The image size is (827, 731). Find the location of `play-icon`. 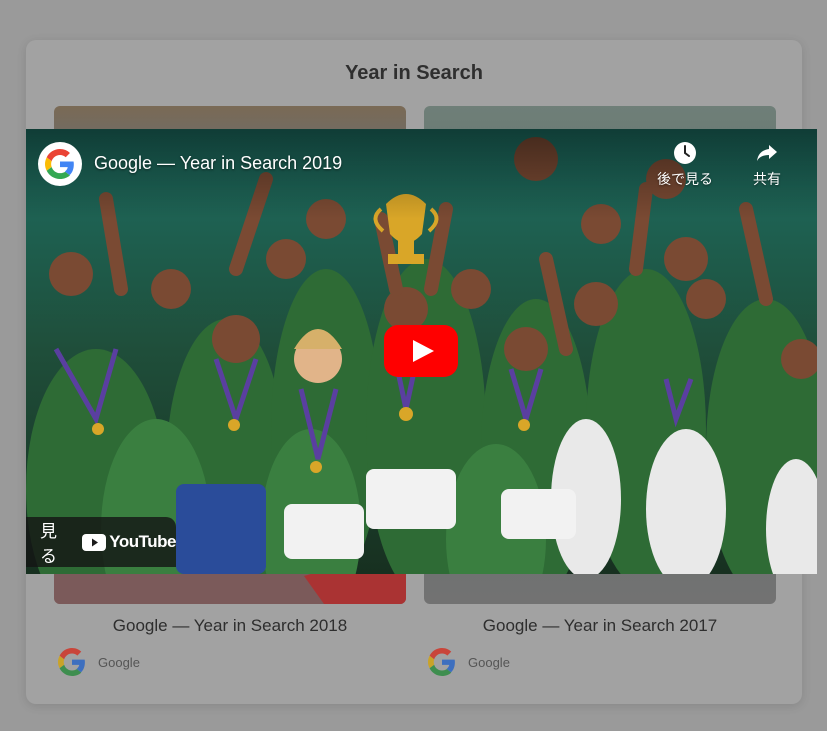

play-icon is located at coordinates (421, 351).